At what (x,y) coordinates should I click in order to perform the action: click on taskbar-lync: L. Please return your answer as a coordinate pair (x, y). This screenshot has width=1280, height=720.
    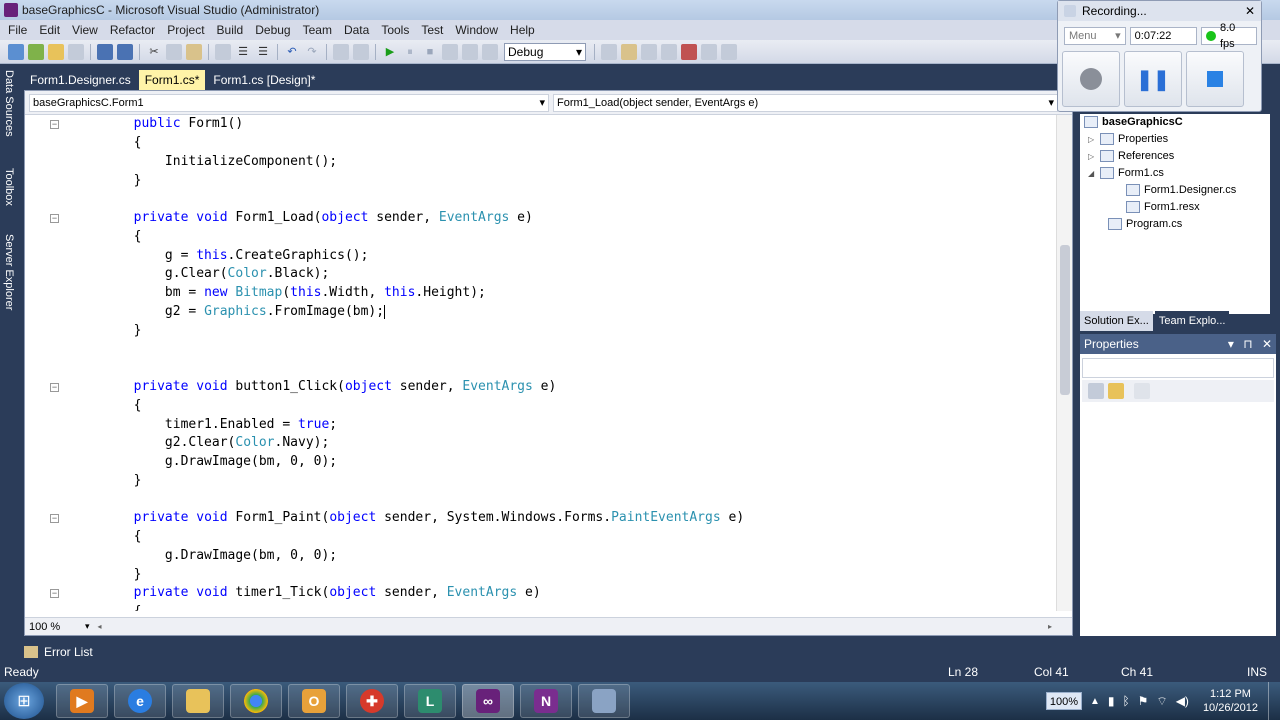
    Looking at the image, I should click on (430, 701).